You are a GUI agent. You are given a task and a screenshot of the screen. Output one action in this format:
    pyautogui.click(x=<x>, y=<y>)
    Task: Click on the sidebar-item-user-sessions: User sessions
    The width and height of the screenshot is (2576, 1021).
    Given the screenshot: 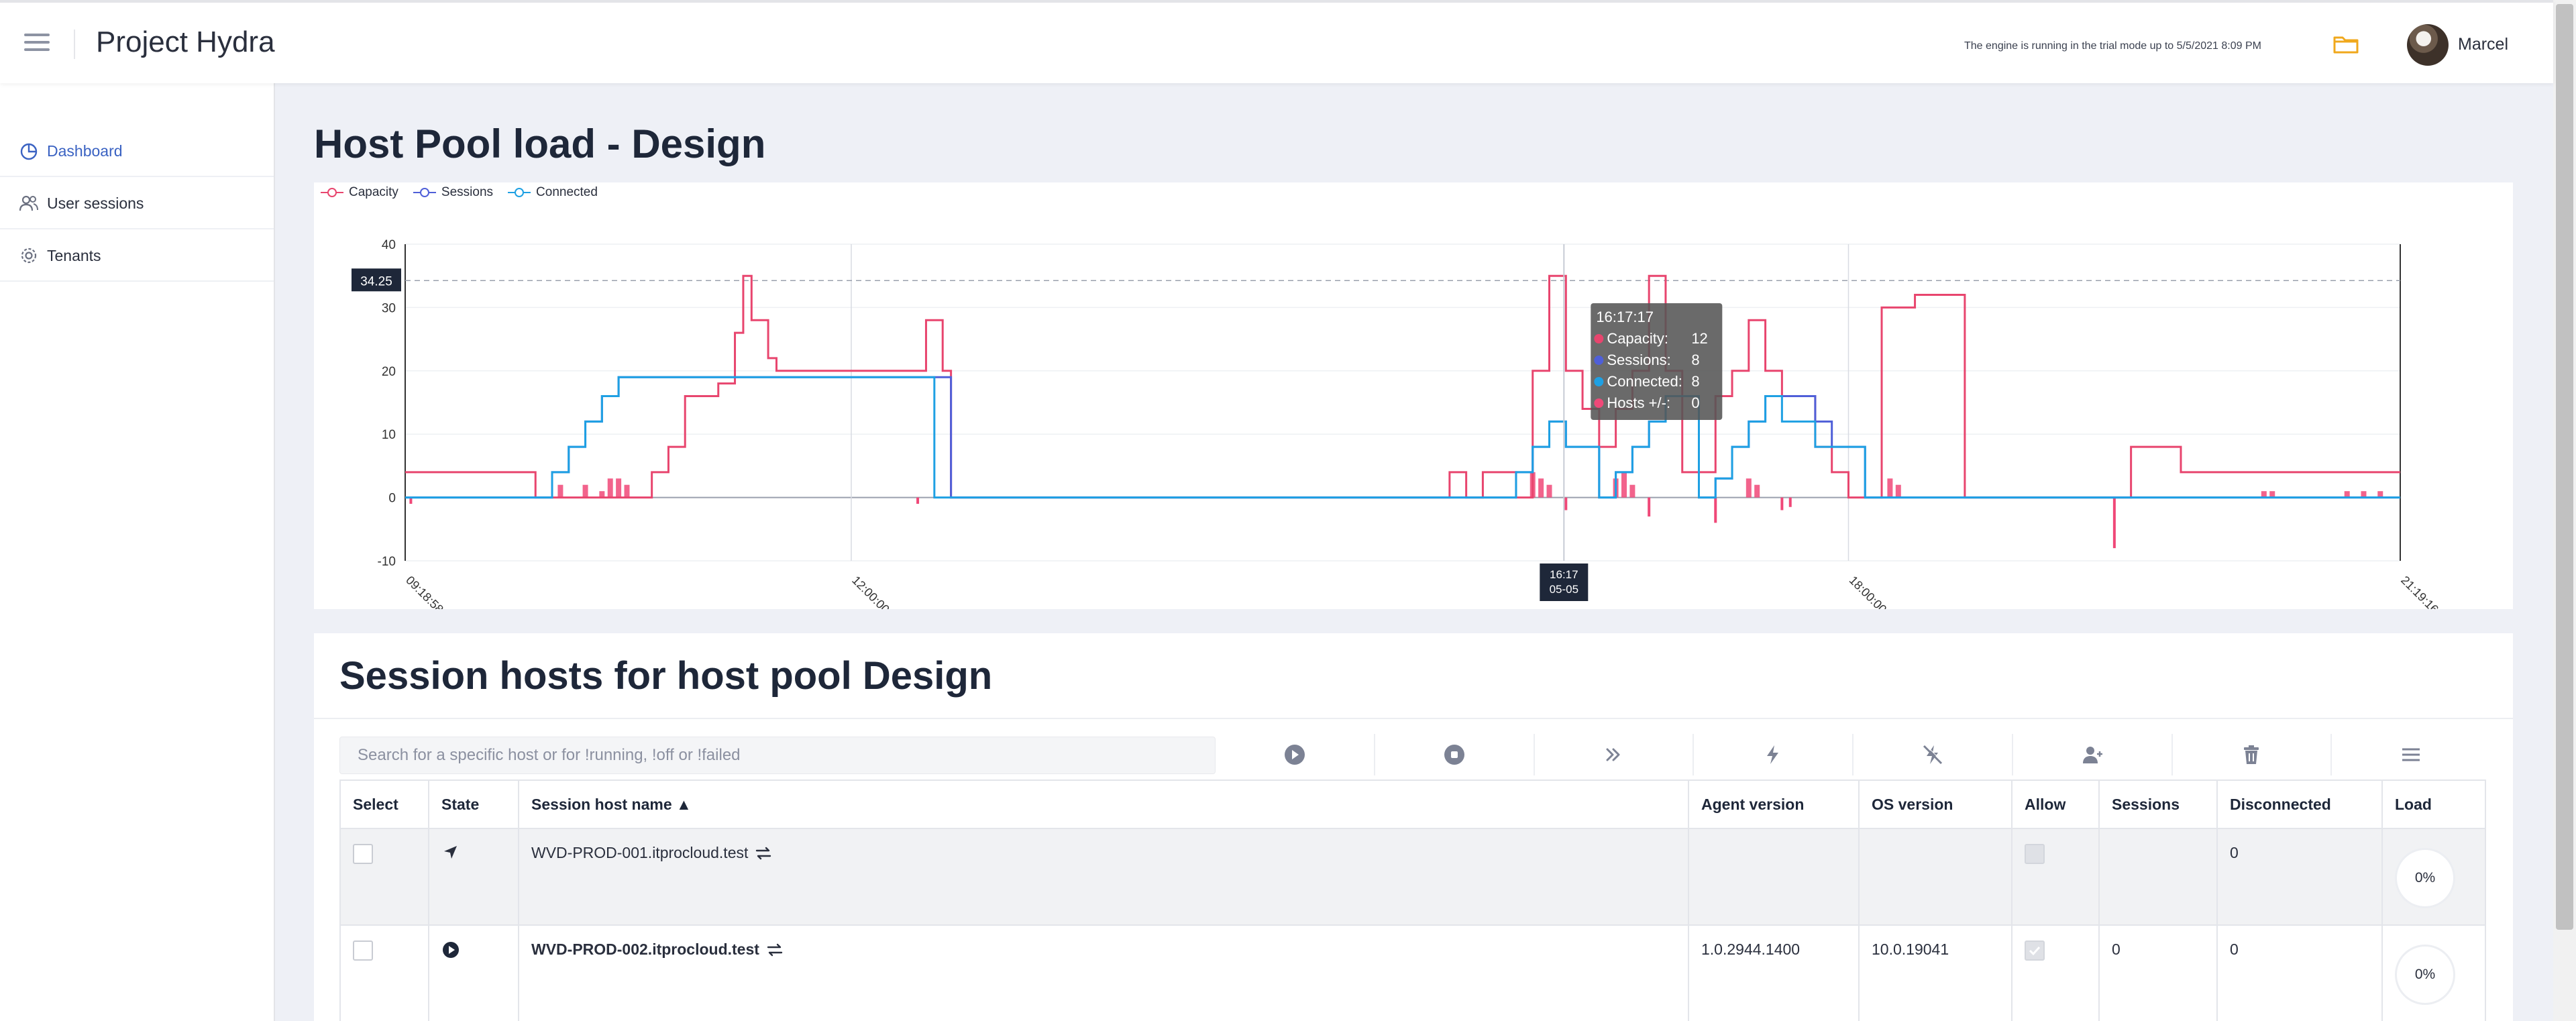 What is the action you would take?
    pyautogui.click(x=137, y=203)
    